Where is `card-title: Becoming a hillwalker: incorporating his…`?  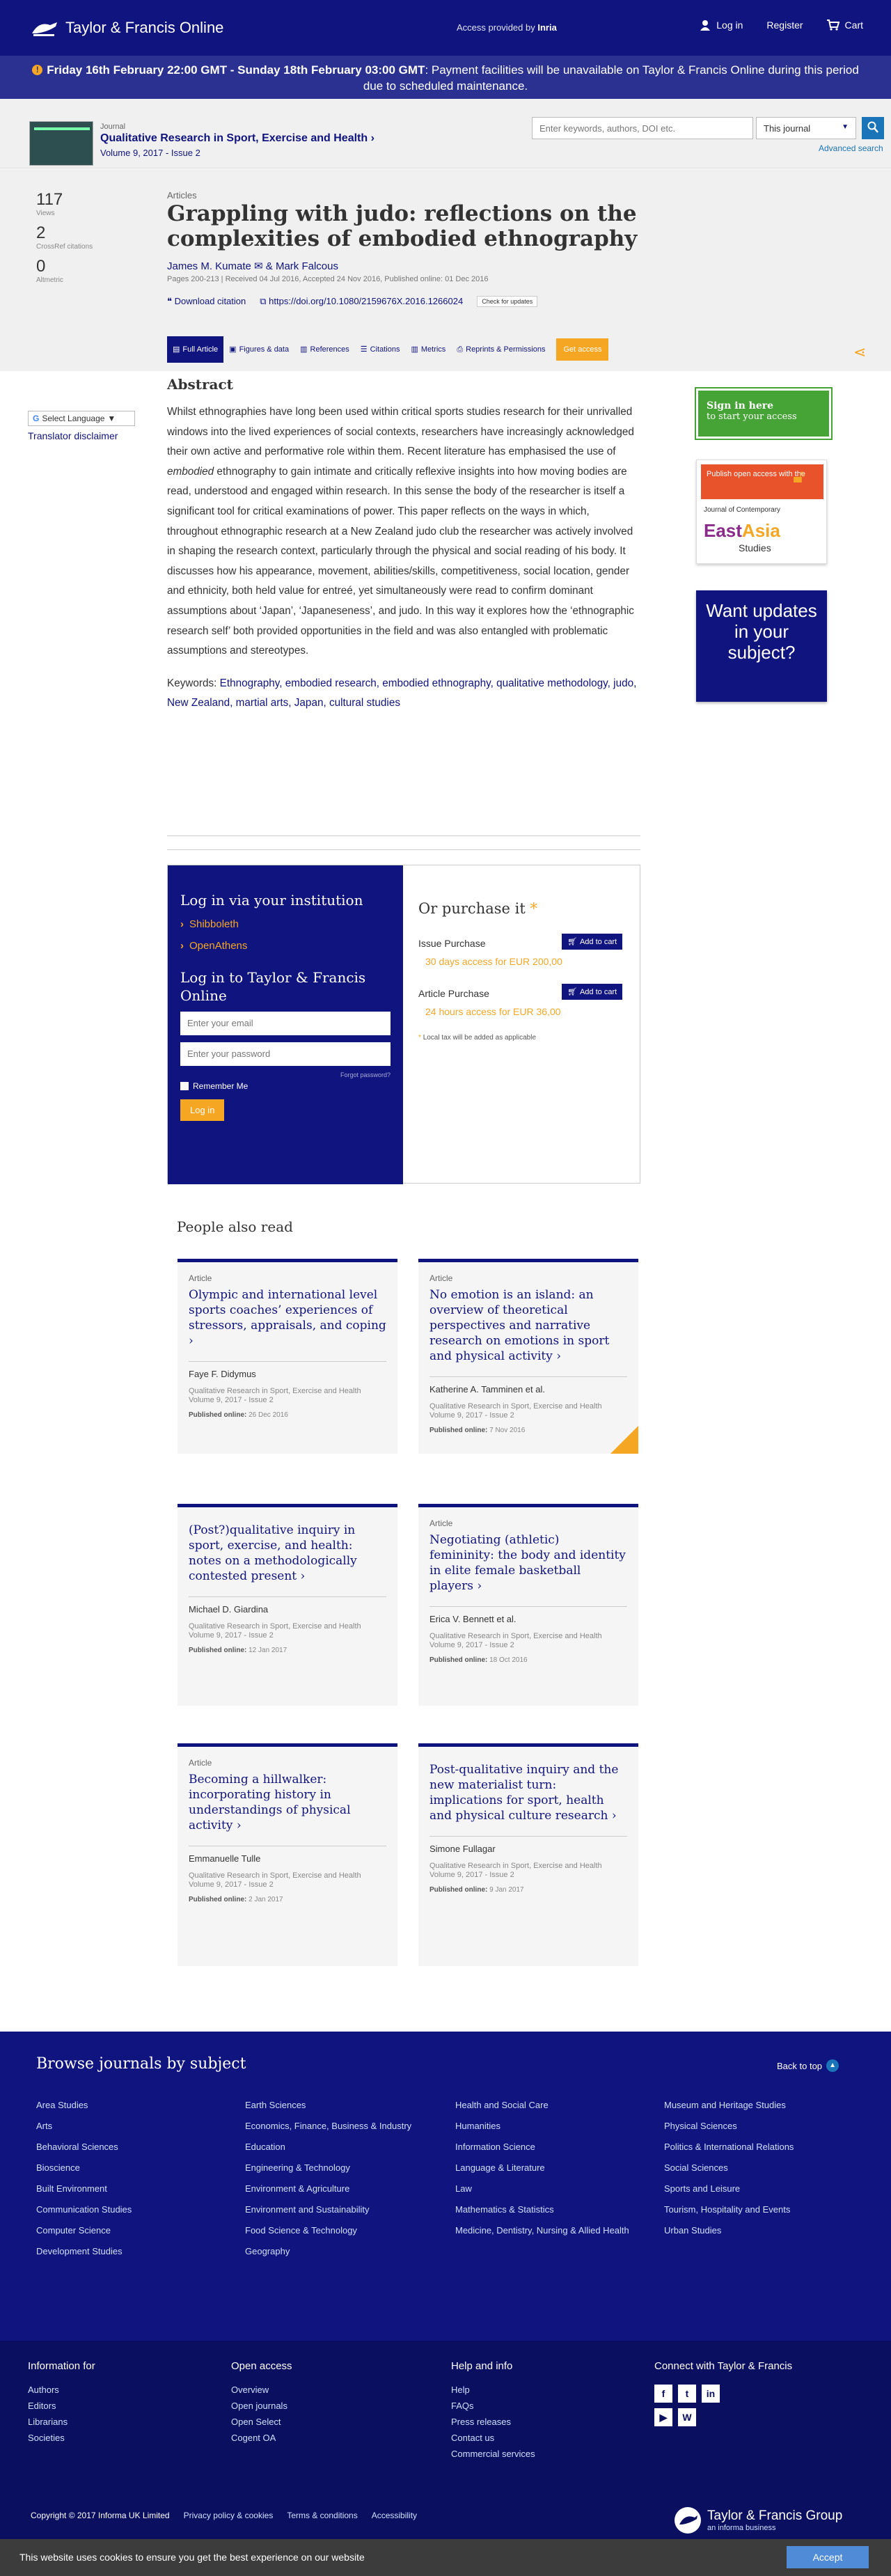
card-title: Becoming a hillwalker: incorporating his… is located at coordinates (287, 1802).